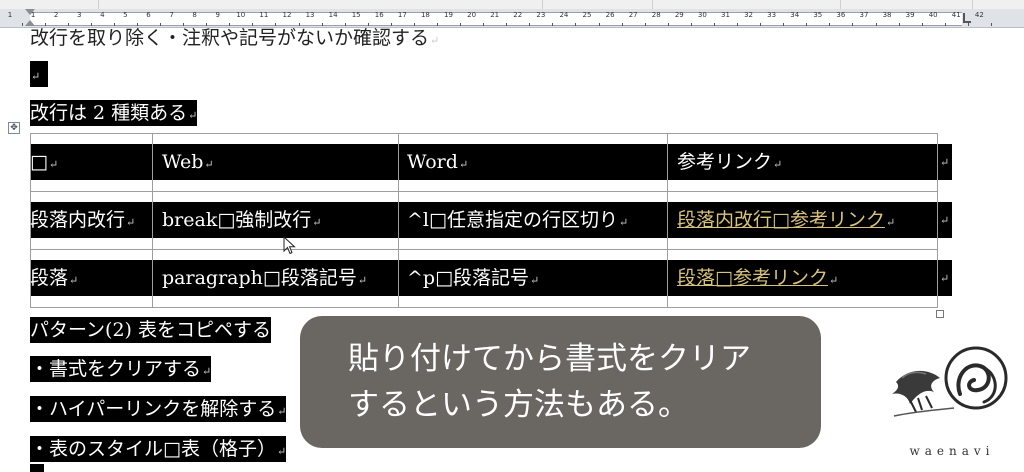 This screenshot has height=472, width=1024. What do you see at coordinates (194, 15) in the screenshot?
I see `ruler-number: 8` at bounding box center [194, 15].